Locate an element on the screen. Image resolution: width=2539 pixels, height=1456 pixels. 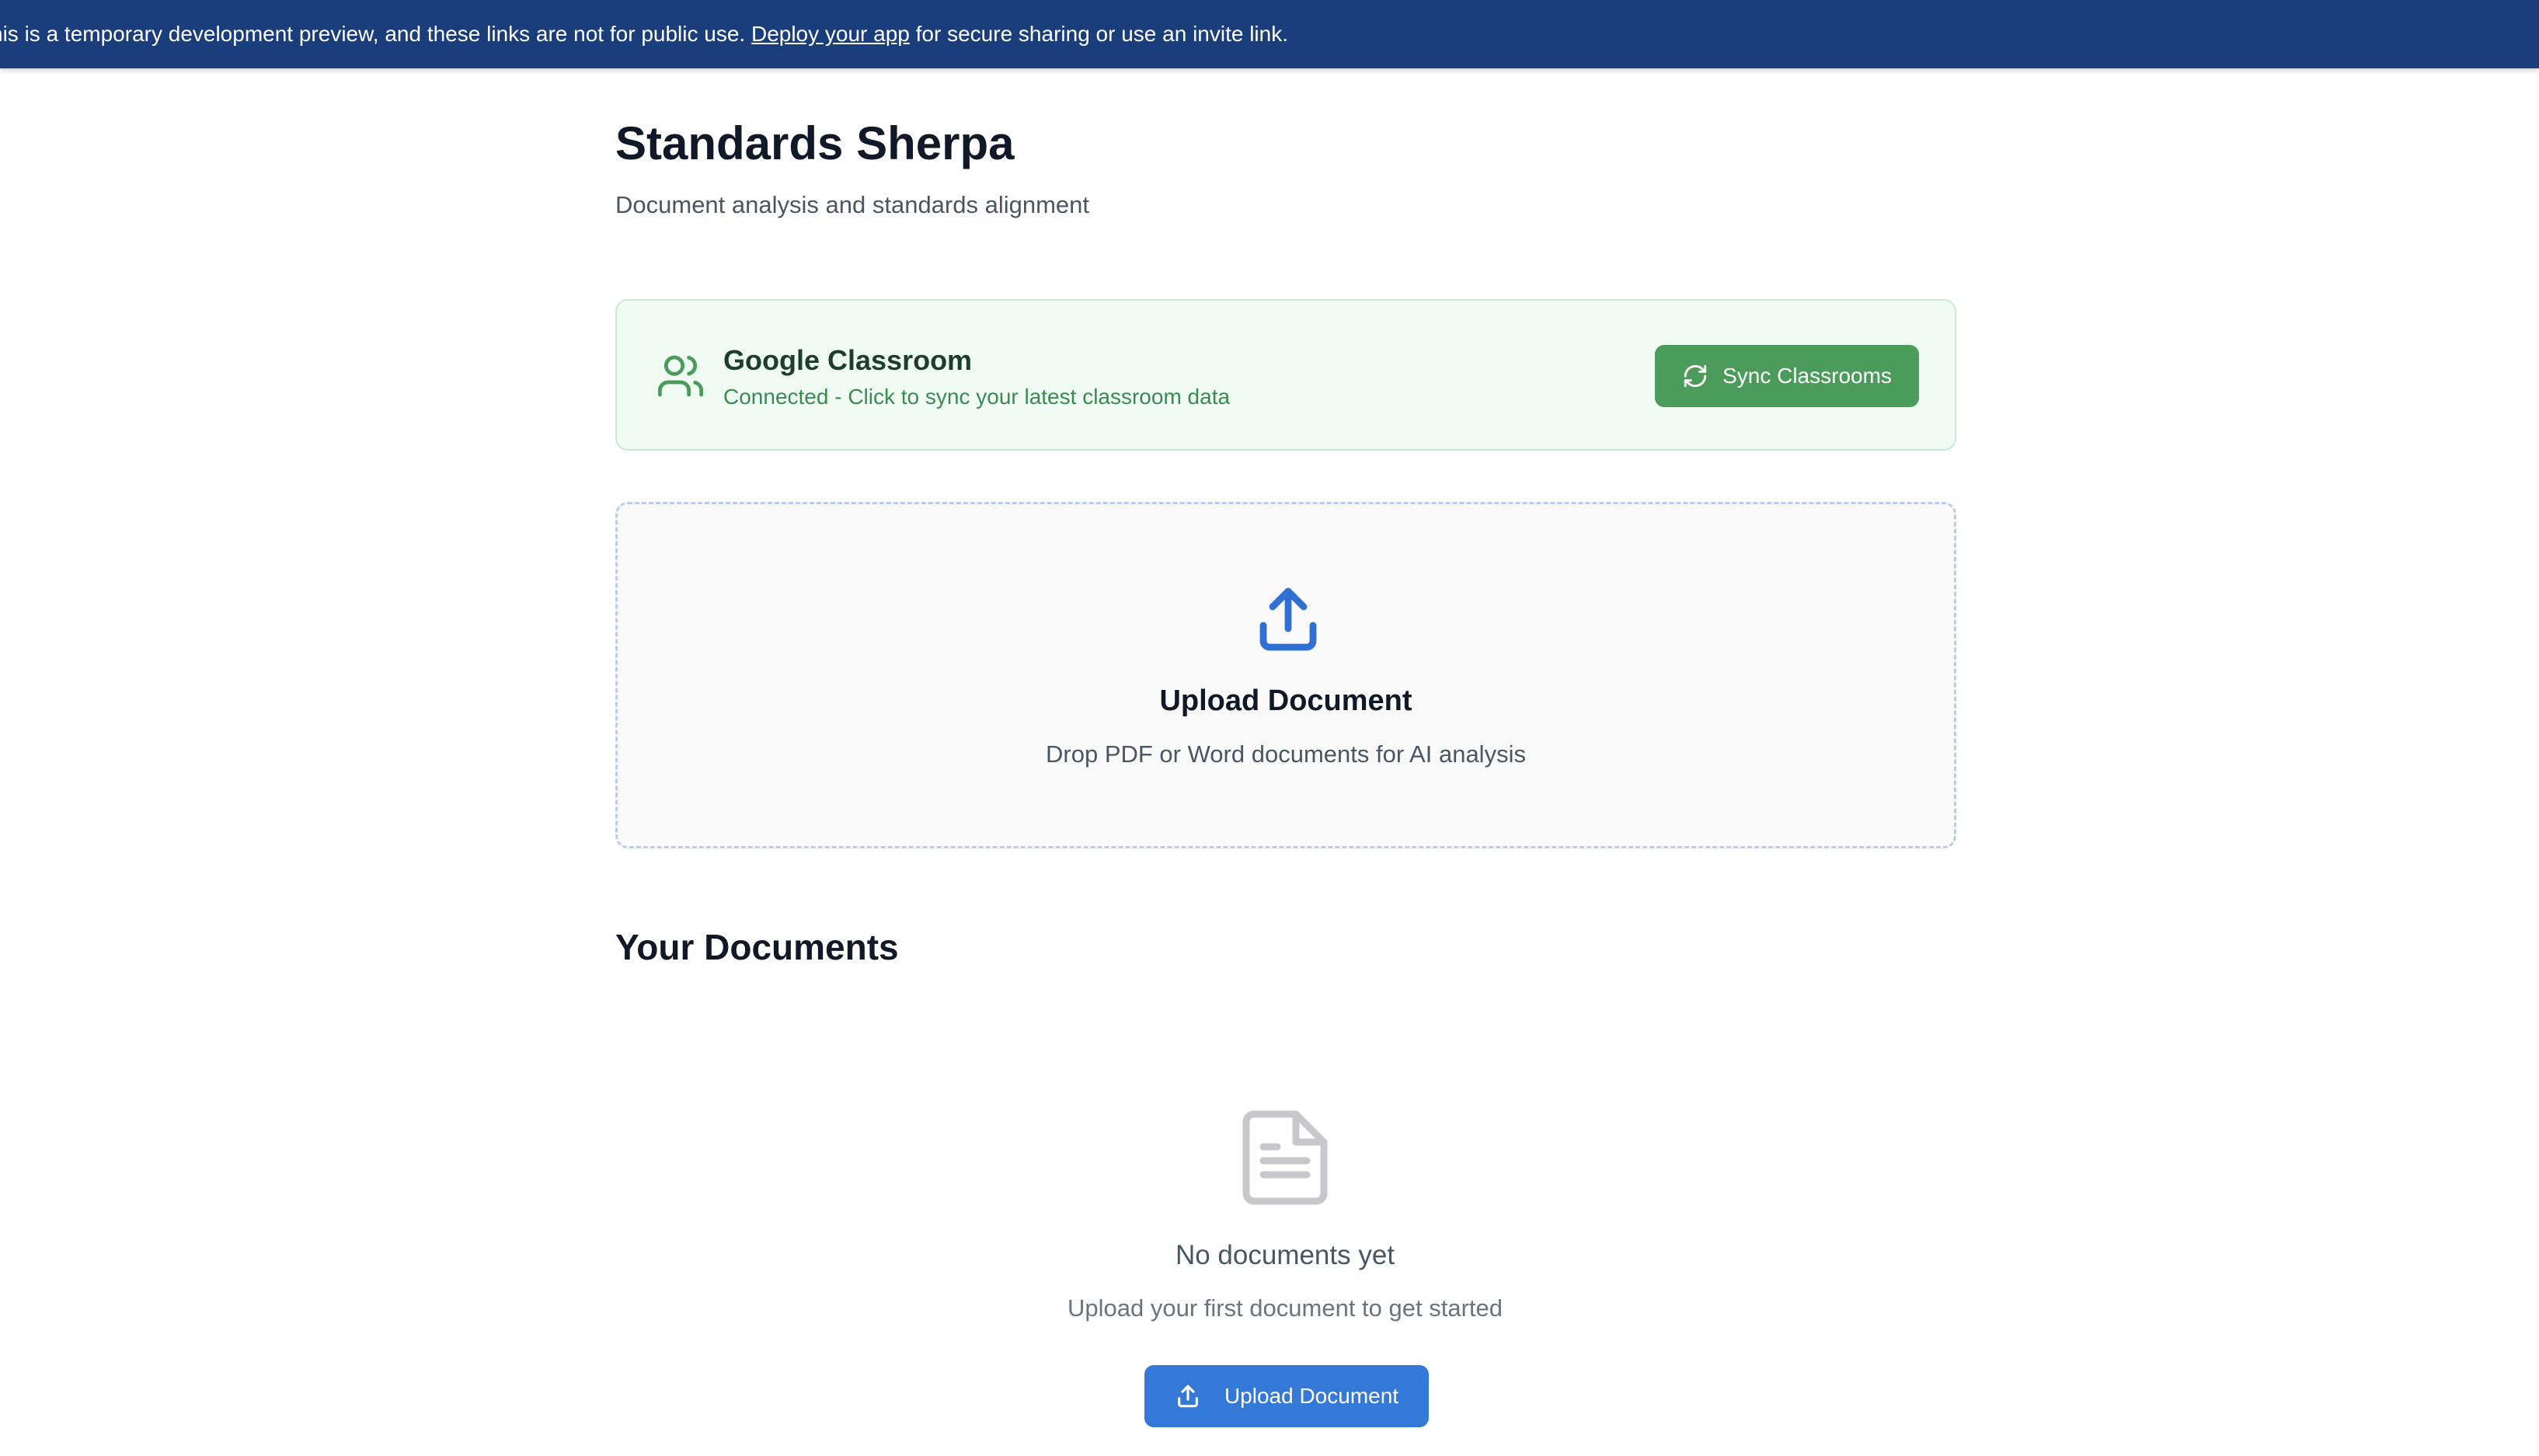
sync-classrooms-label: Sync Classrooms is located at coordinates (1807, 376).